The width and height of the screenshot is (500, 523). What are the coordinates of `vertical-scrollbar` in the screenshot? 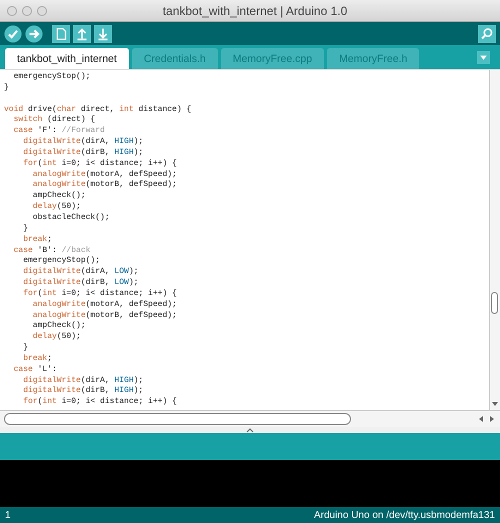 It's located at (494, 240).